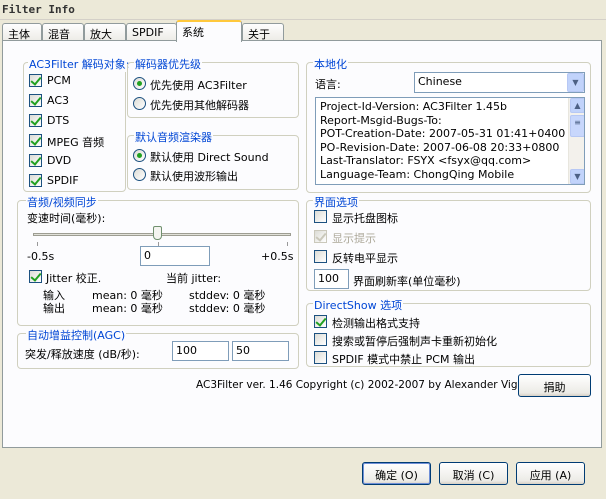  Describe the element at coordinates (320, 357) in the screenshot. I see `spdif-no-pcm-checkbox` at that location.